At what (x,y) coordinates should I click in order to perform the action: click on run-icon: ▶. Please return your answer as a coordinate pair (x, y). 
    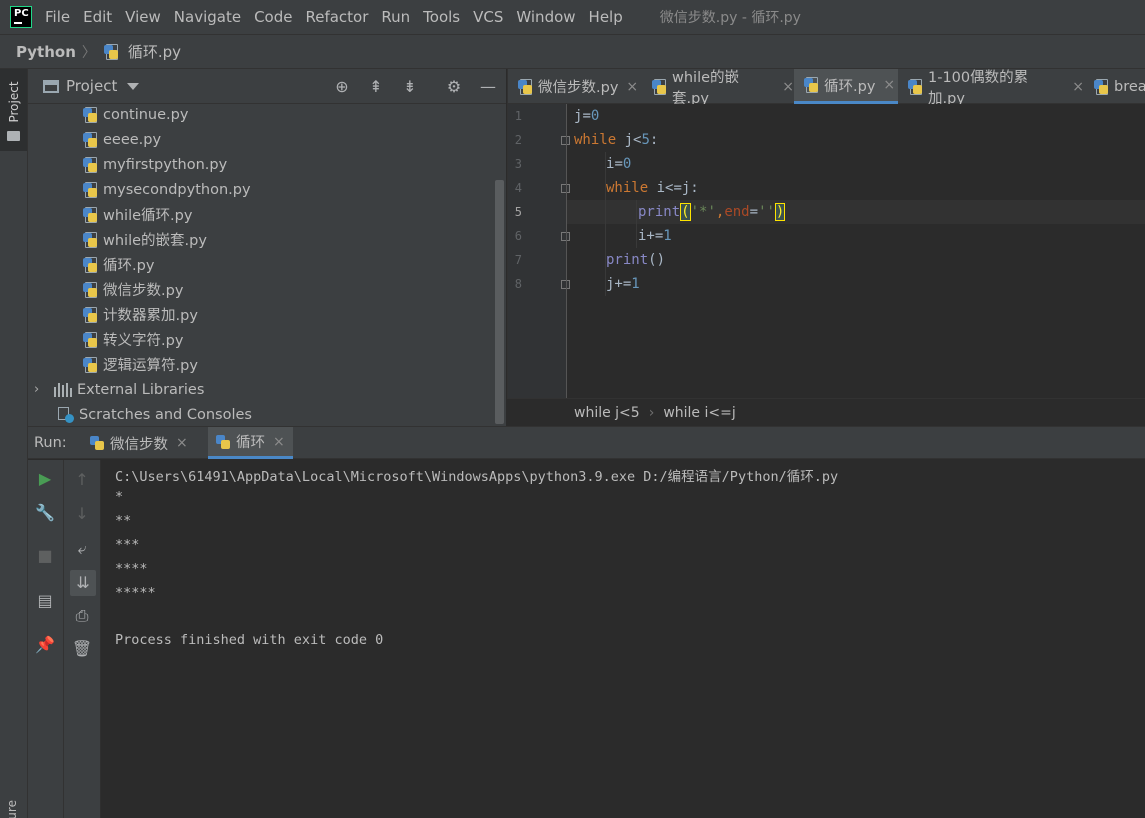
    Looking at the image, I should click on (45, 479).